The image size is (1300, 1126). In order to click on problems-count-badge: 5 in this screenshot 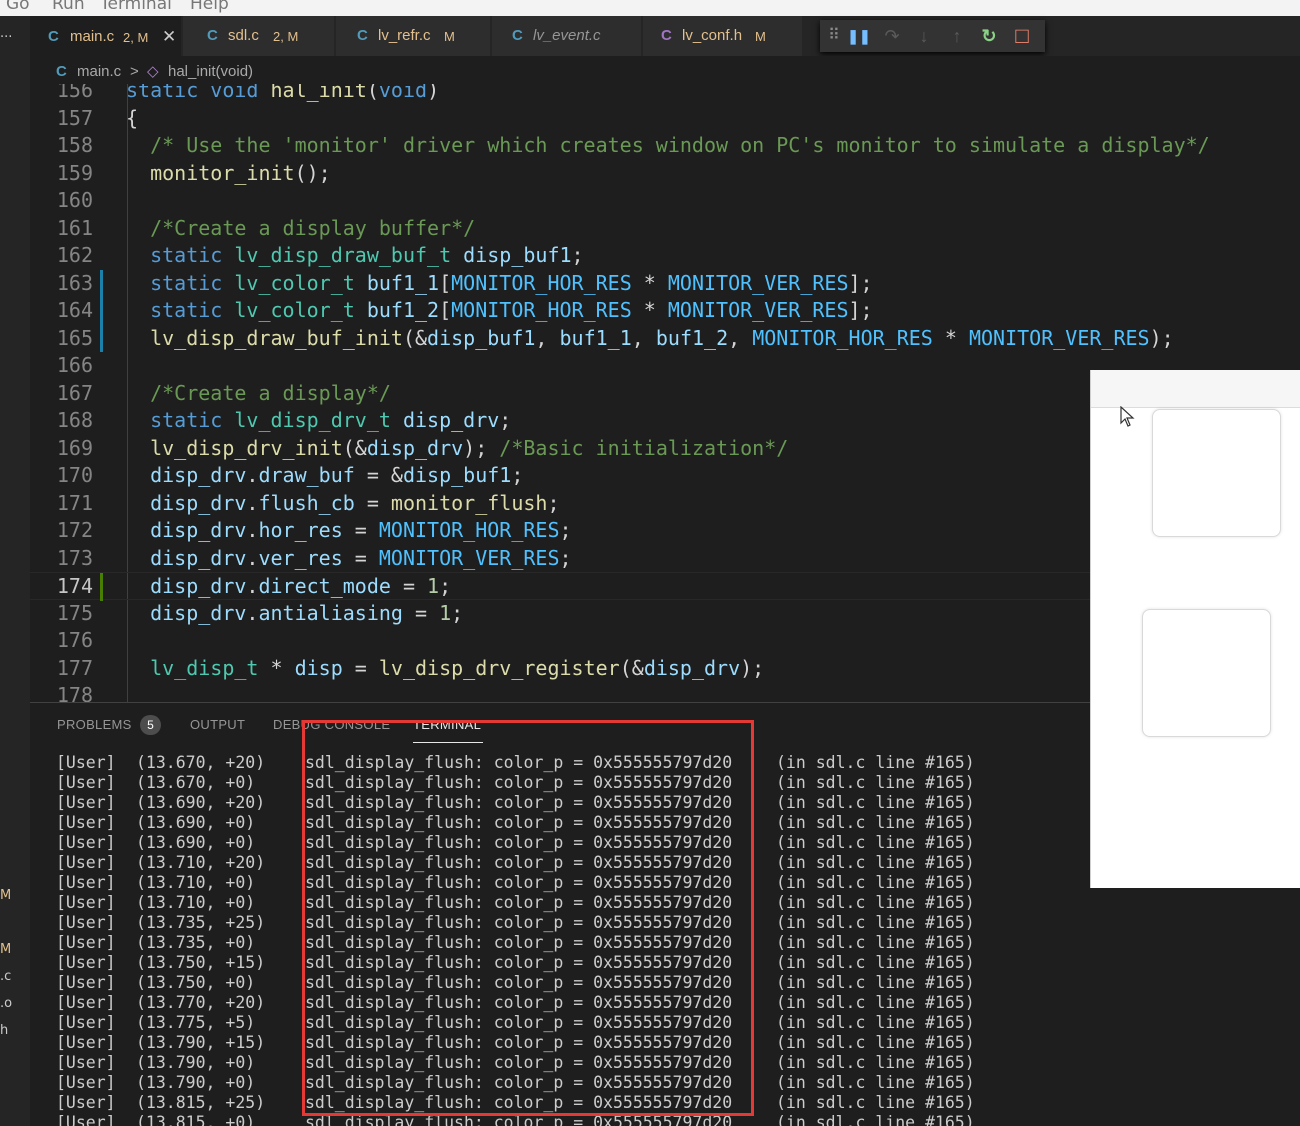, I will do `click(150, 725)`.